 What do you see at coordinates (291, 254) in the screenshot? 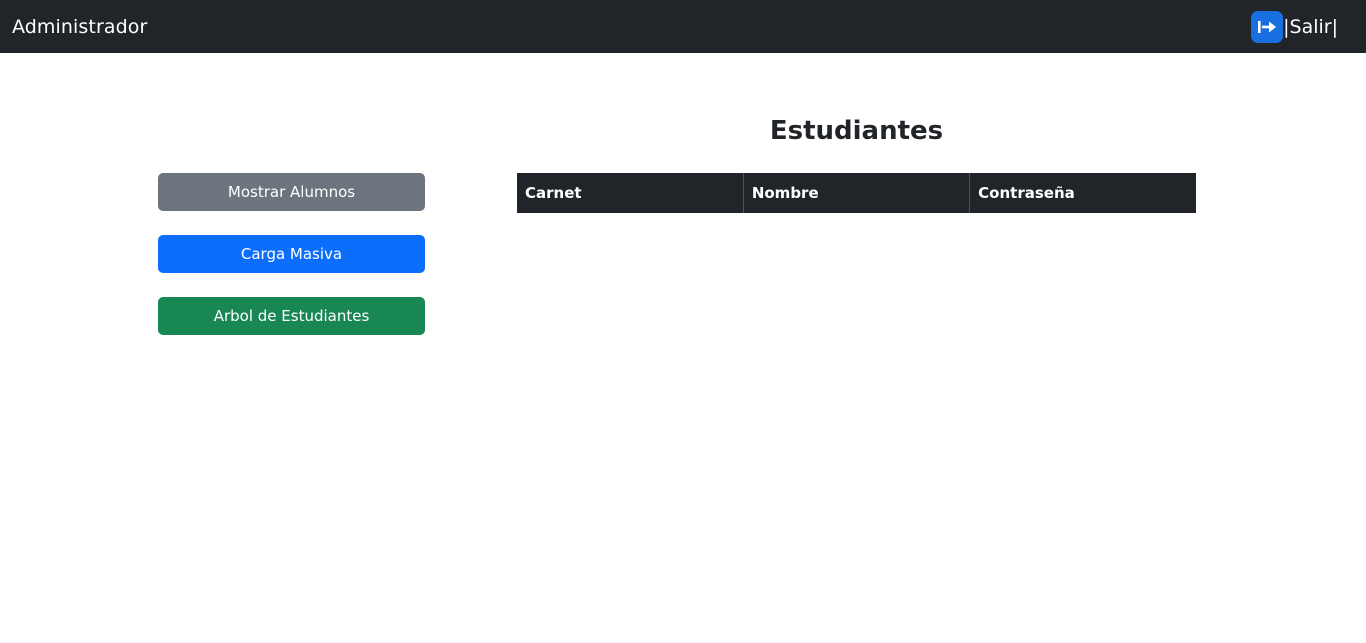
I see `bulk-upload-button: Carga Masiva` at bounding box center [291, 254].